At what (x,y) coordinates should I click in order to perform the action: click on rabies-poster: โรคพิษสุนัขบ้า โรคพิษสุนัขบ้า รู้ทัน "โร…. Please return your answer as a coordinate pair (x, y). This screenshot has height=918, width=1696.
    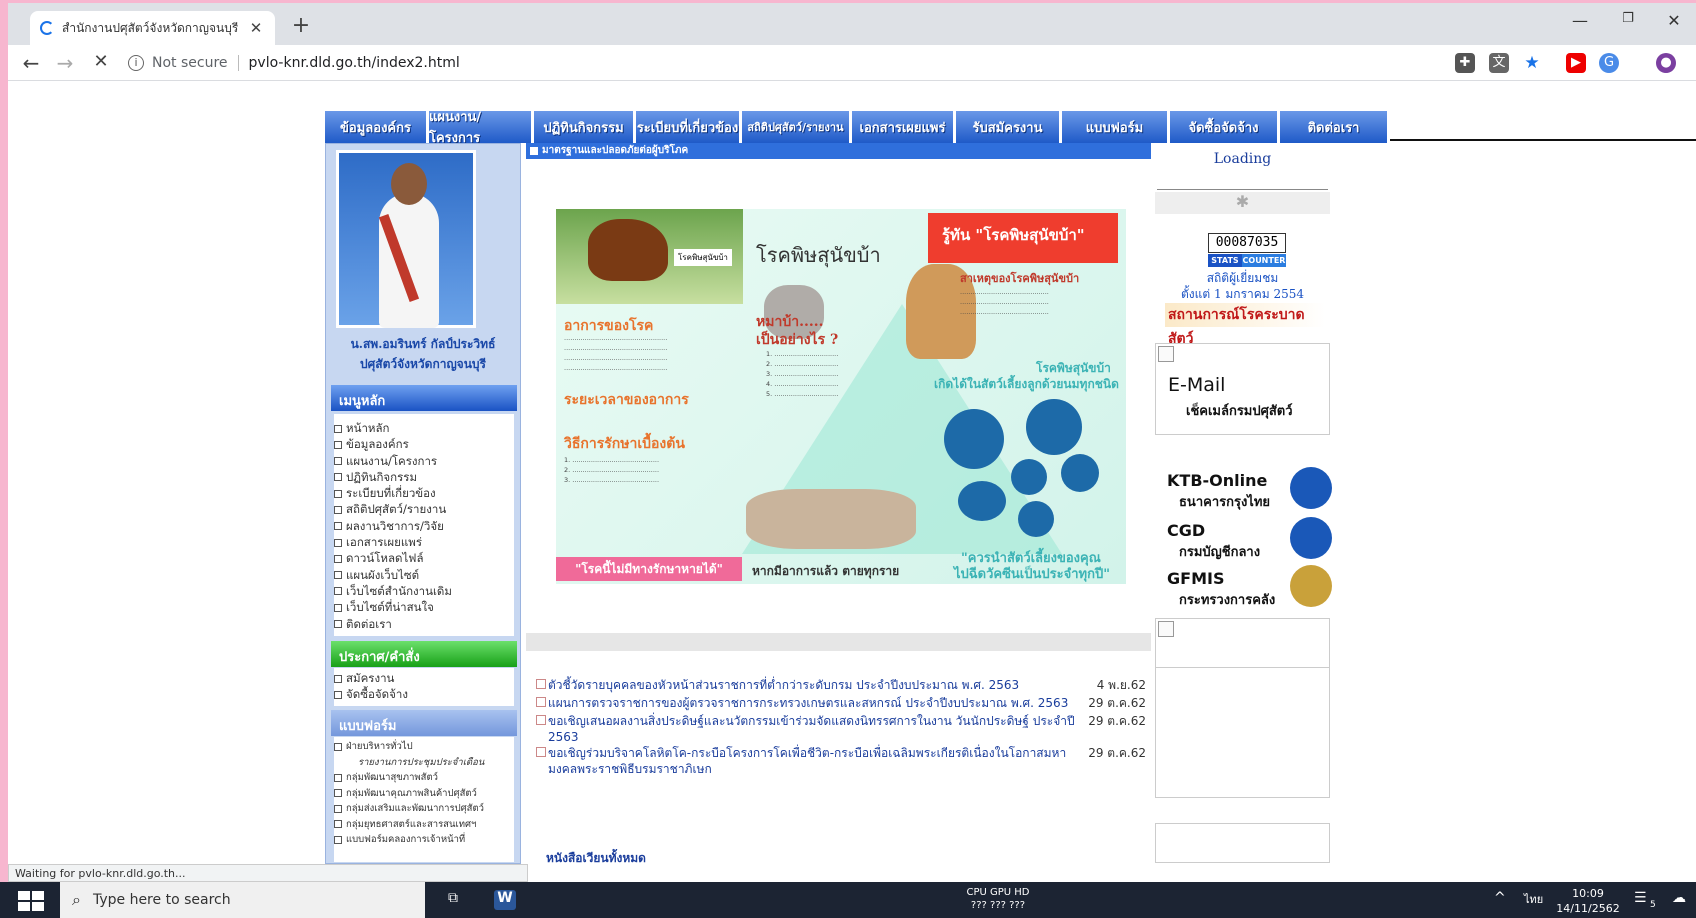
    Looking at the image, I should click on (841, 396).